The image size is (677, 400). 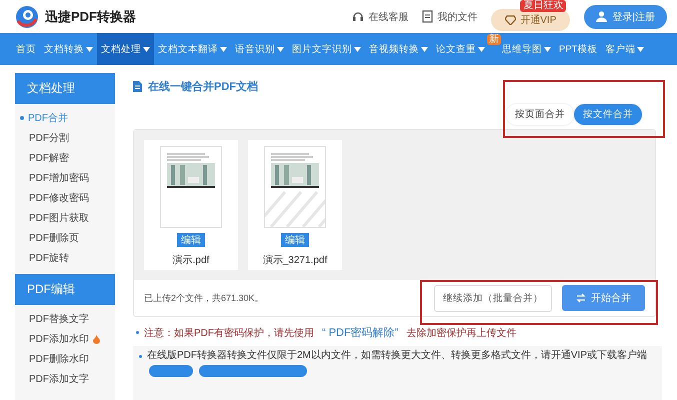 I want to click on nav-tab: PPT模板, so click(x=578, y=49).